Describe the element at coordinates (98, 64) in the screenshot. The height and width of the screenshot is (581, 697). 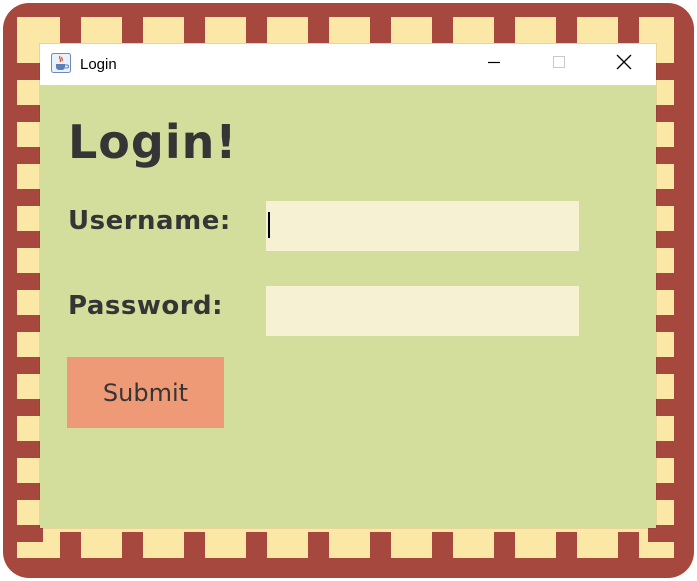
I see `window-title: Login` at that location.